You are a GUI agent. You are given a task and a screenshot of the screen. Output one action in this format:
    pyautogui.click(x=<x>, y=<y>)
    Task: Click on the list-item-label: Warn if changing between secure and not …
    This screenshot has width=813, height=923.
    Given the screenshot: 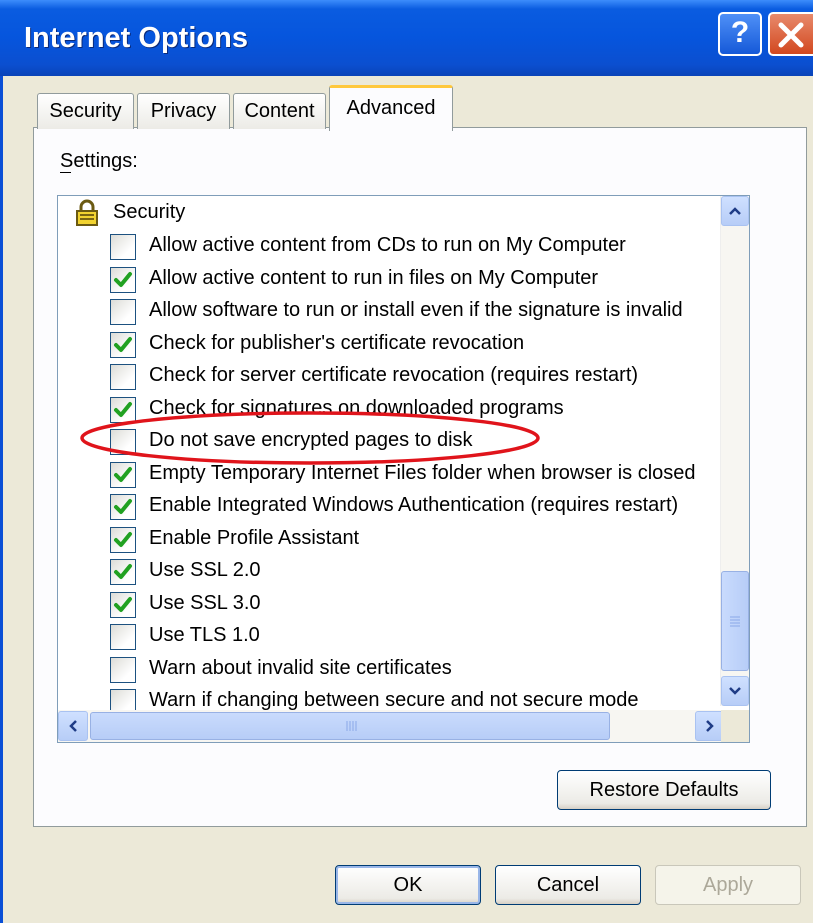 What is the action you would take?
    pyautogui.click(x=394, y=700)
    